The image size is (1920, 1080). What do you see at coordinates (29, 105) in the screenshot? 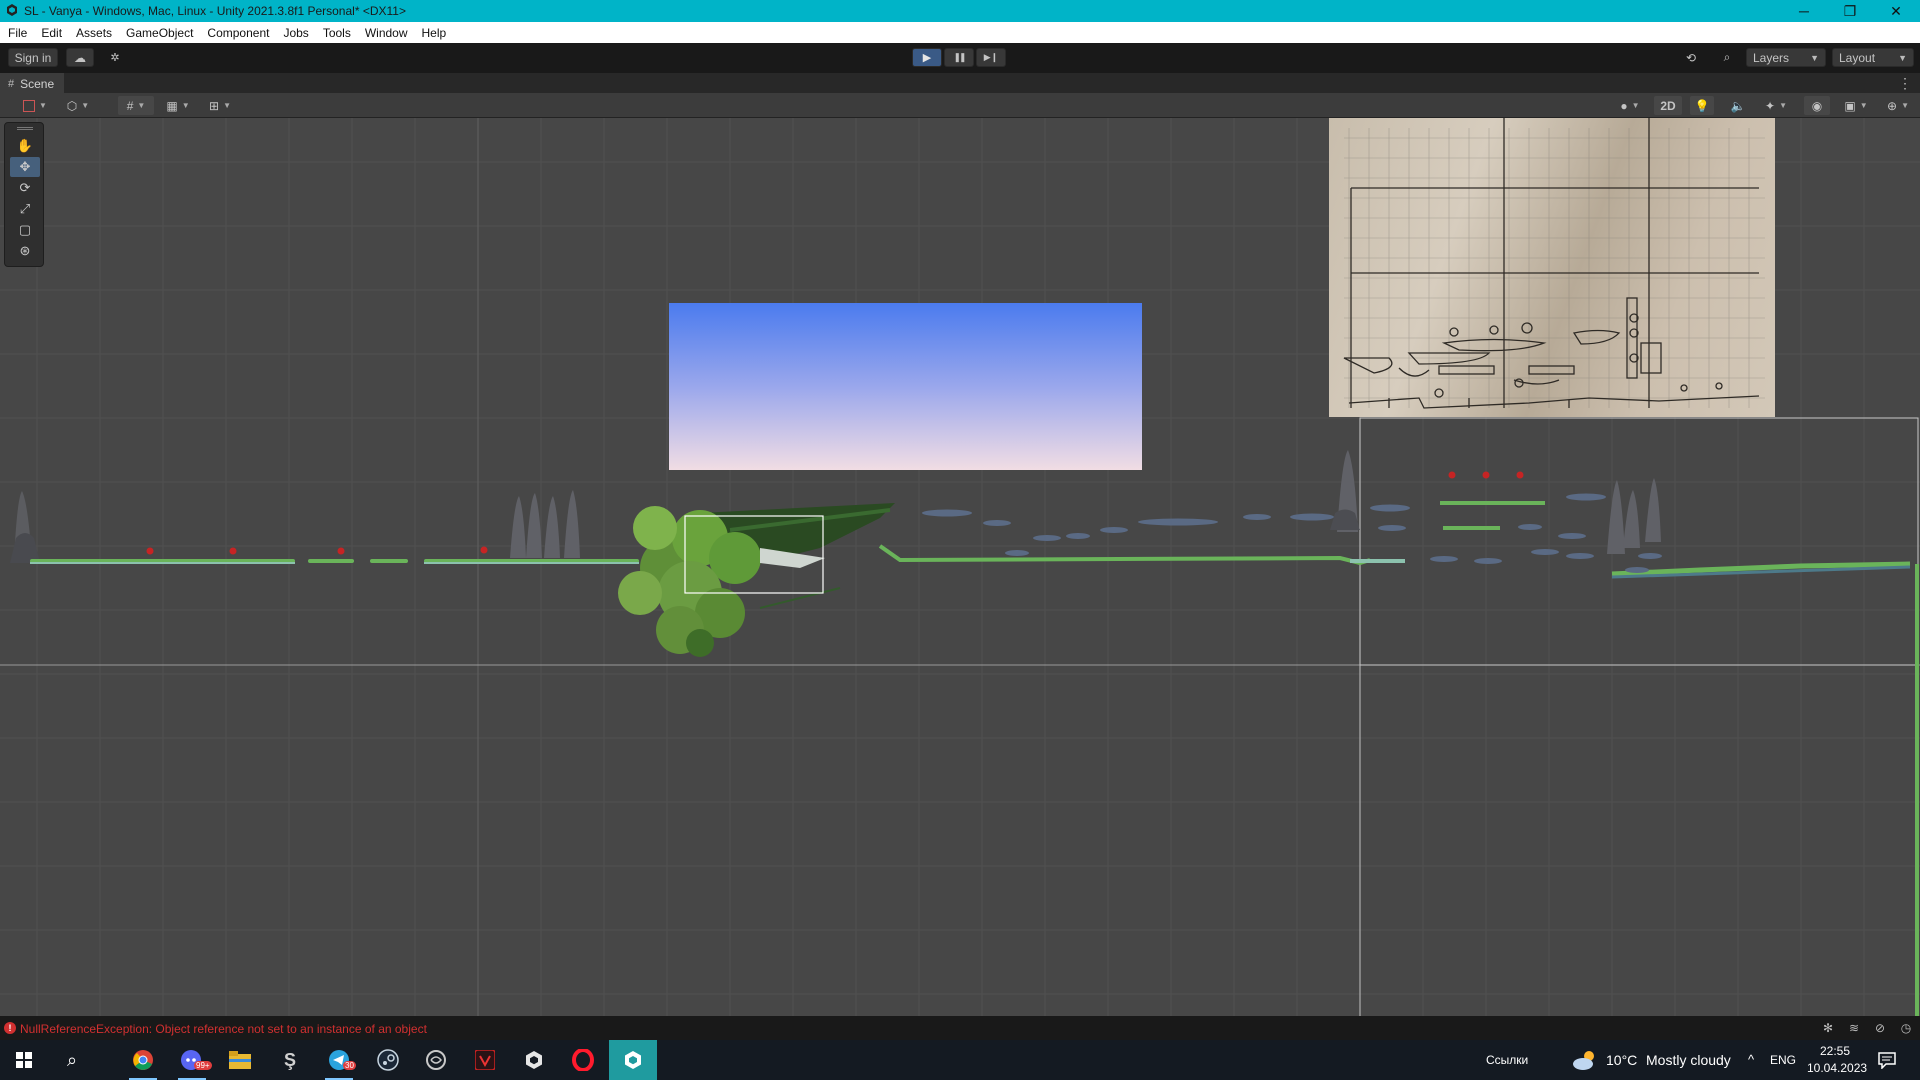
I see `draw-mode-icon` at bounding box center [29, 105].